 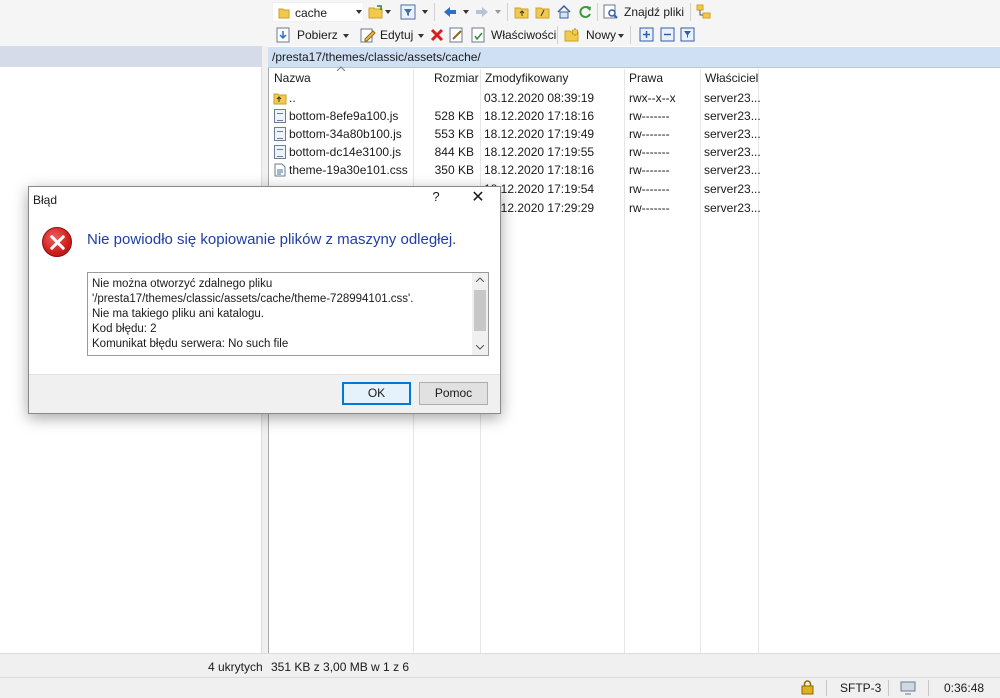 What do you see at coordinates (284, 35) in the screenshot?
I see `download-icon` at bounding box center [284, 35].